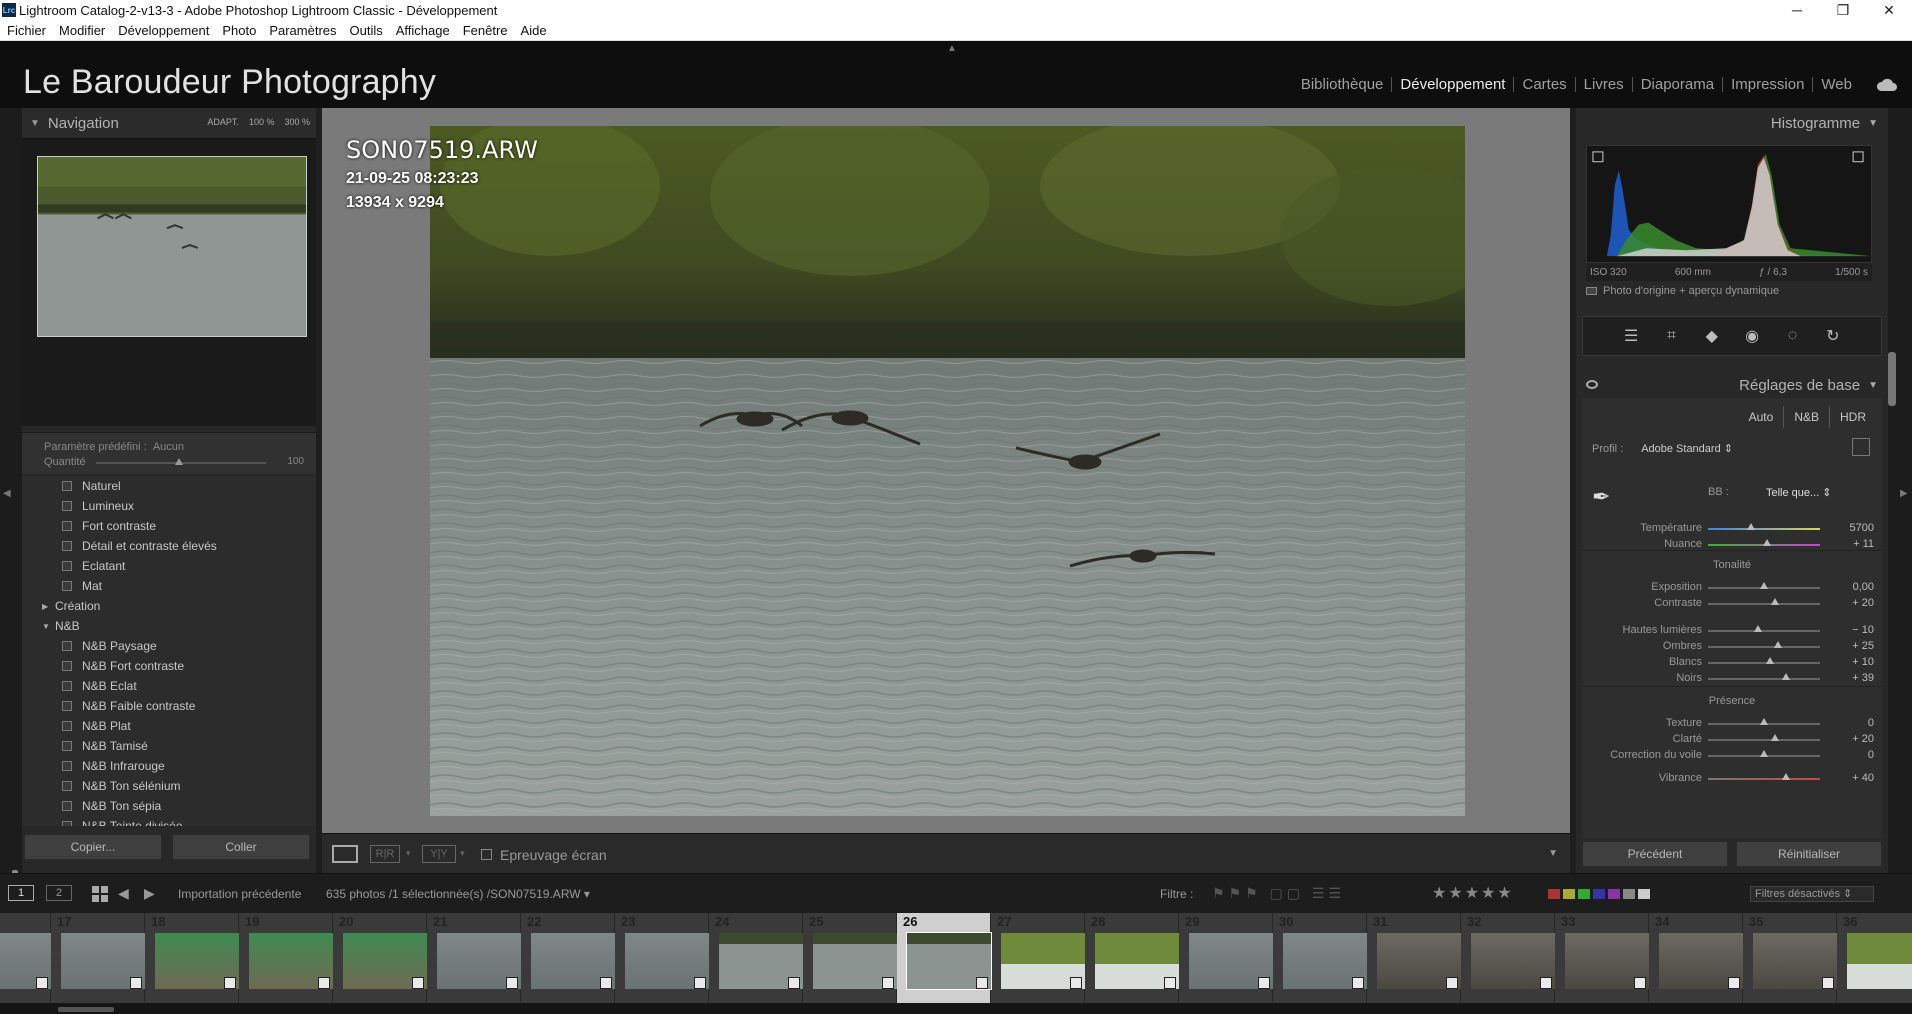 The height and width of the screenshot is (1014, 1912). Describe the element at coordinates (756, 958) in the screenshot. I see `filmstrip-cell: 24` at that location.